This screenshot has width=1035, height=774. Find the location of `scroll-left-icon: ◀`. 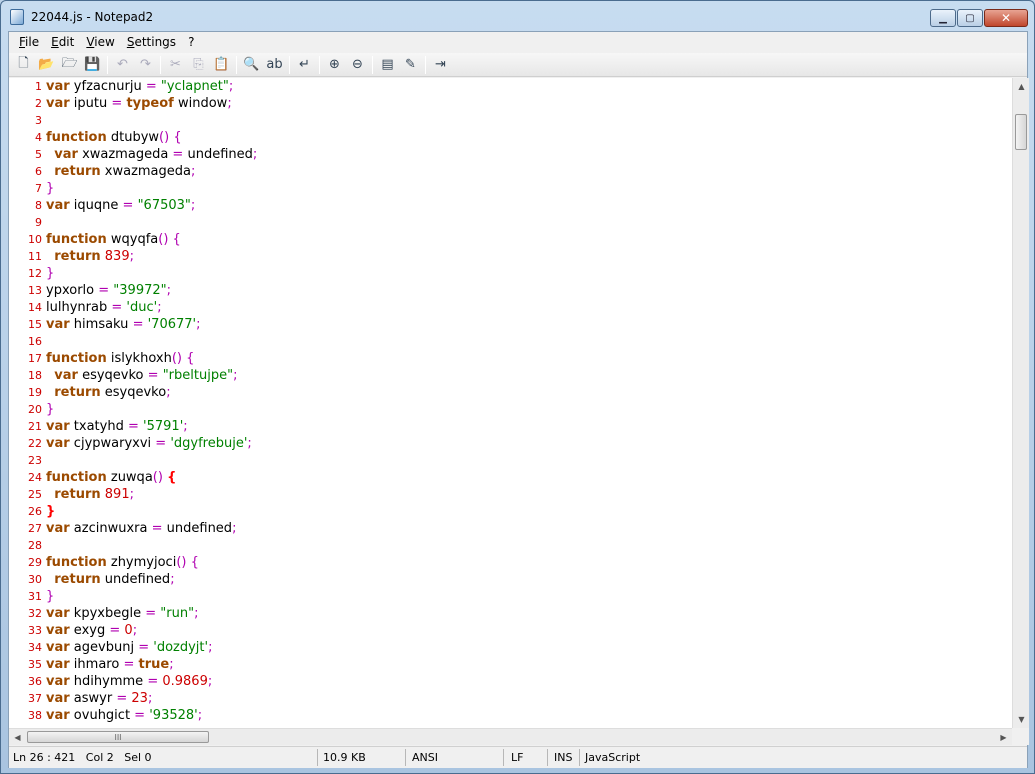

scroll-left-icon: ◀ is located at coordinates (17, 737).